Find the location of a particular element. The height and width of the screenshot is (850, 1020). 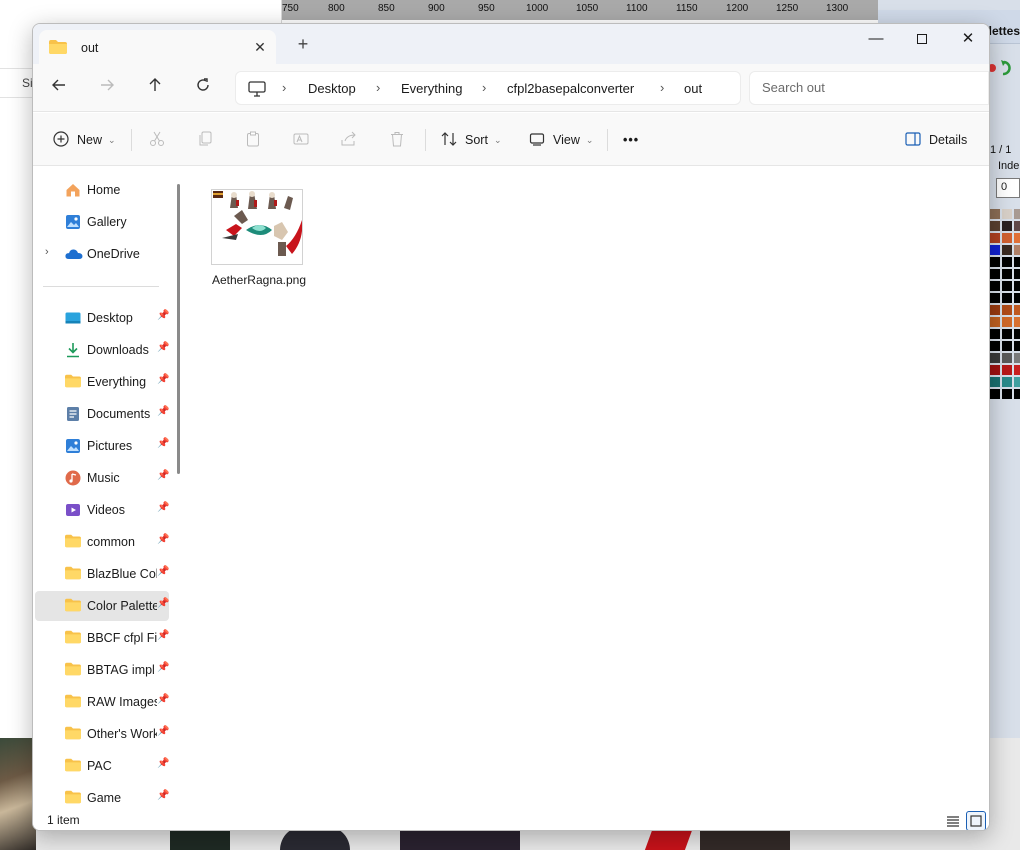

rename-icon is located at coordinates (301, 140).